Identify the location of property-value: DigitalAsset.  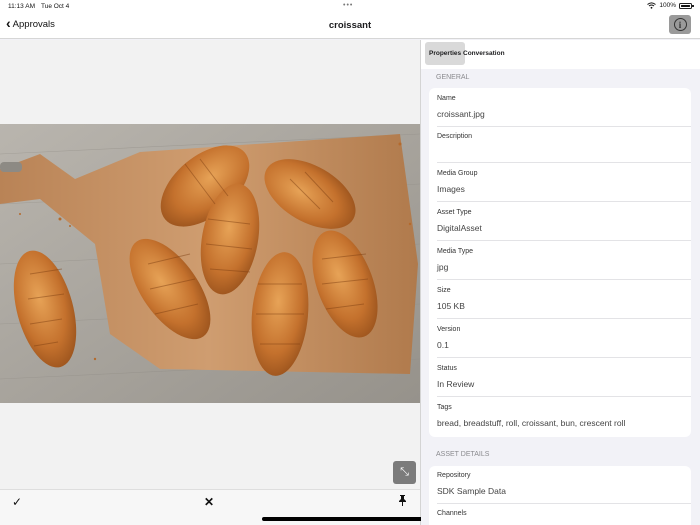
(459, 228).